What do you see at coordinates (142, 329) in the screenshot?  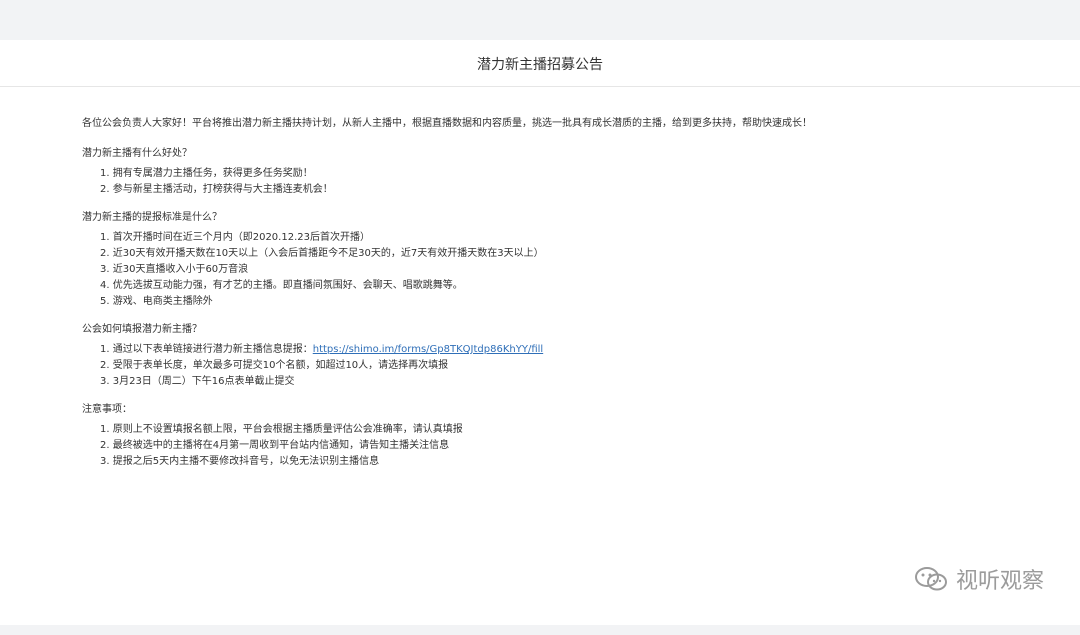 I see `section-title-how-to-submit: 公会如何填报潜力新主播？` at bounding box center [142, 329].